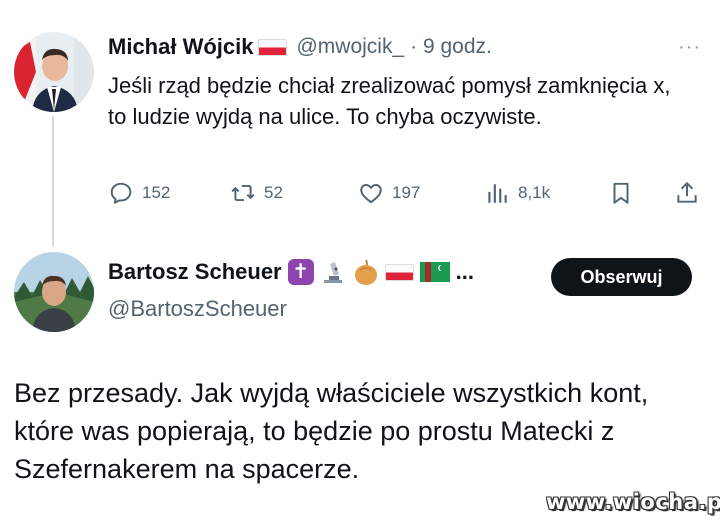 The width and height of the screenshot is (720, 526). I want to click on views-chart-icon, so click(497, 193).